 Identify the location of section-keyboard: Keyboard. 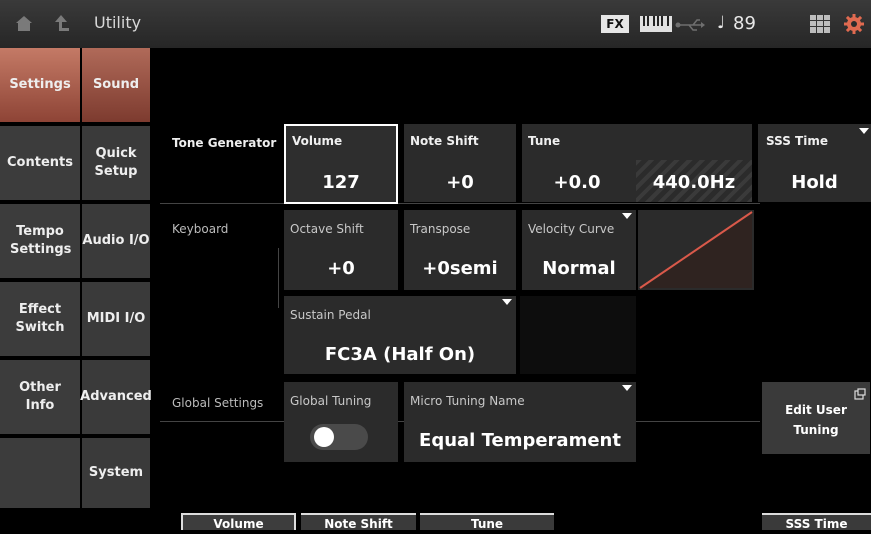
(200, 229).